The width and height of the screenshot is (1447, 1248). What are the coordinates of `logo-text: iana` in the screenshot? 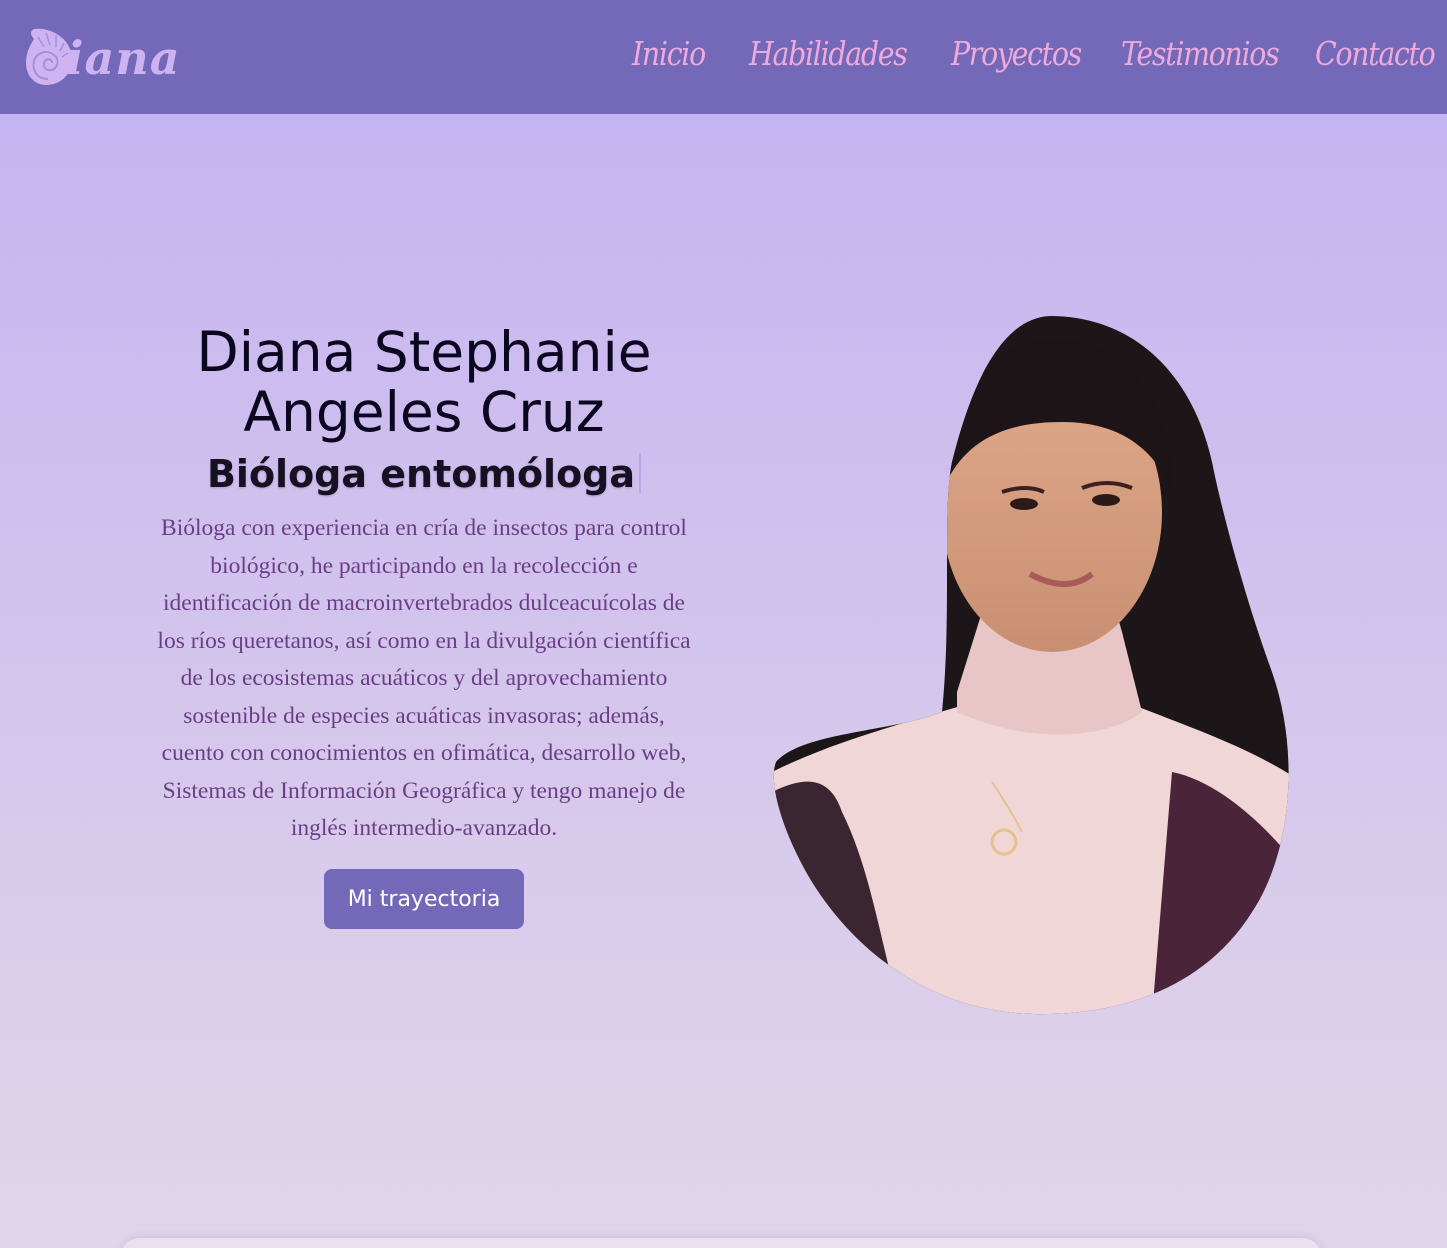 It's located at (123, 58).